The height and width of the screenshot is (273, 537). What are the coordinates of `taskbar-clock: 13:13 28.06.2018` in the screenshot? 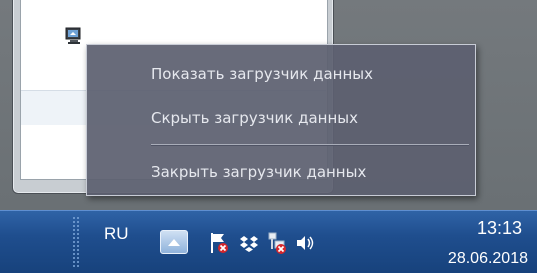 It's located at (474, 244).